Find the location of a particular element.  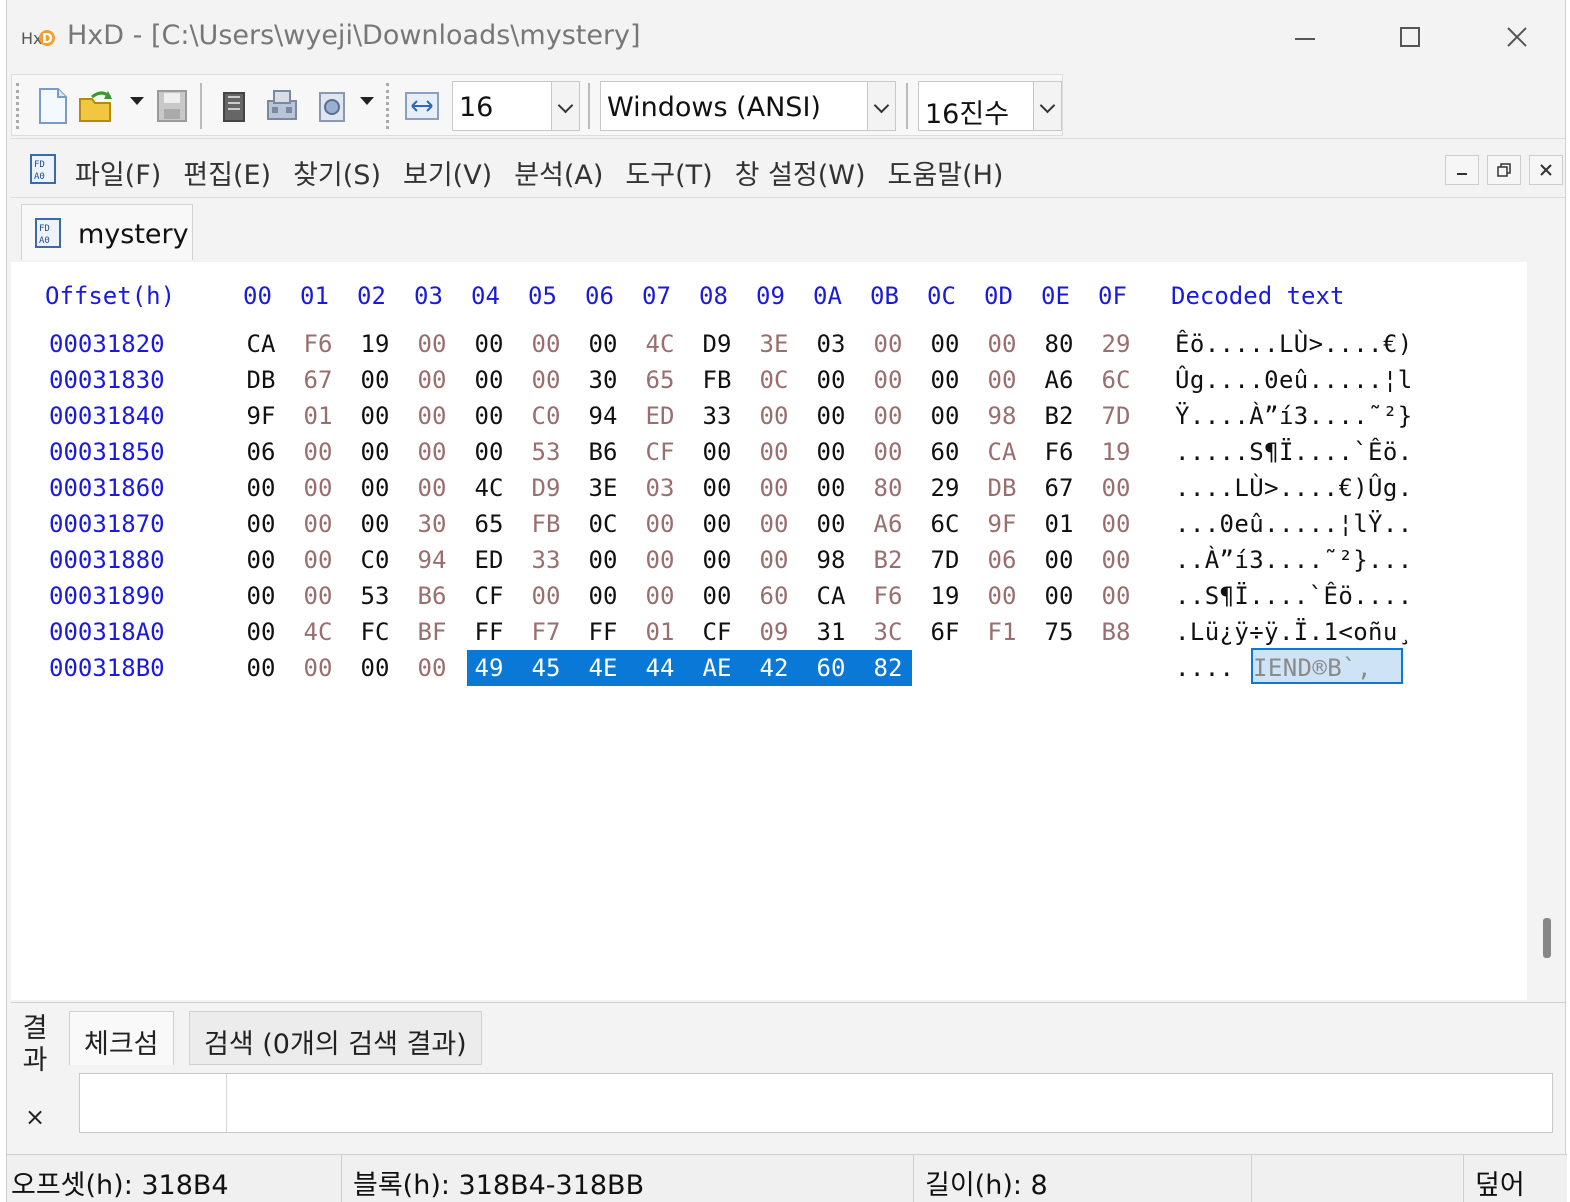

results-list is located at coordinates (816, 1103).